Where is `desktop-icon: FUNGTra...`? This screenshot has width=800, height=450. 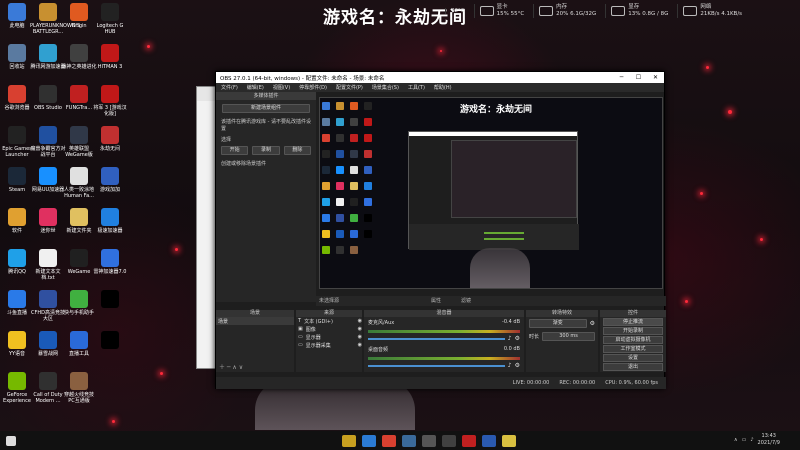 desktop-icon: FUNGTra... is located at coordinates (79, 98).